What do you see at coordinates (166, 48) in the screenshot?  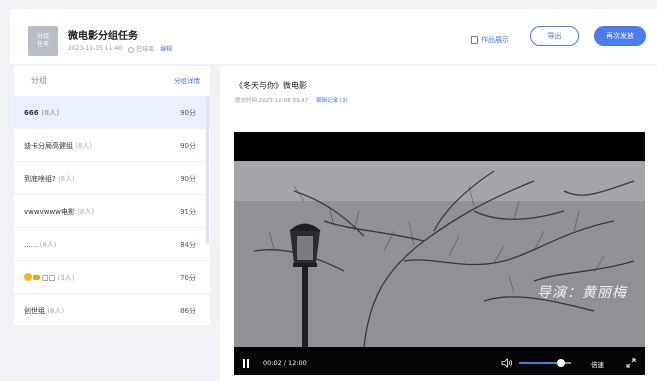 I see `edit-link: 编辑` at bounding box center [166, 48].